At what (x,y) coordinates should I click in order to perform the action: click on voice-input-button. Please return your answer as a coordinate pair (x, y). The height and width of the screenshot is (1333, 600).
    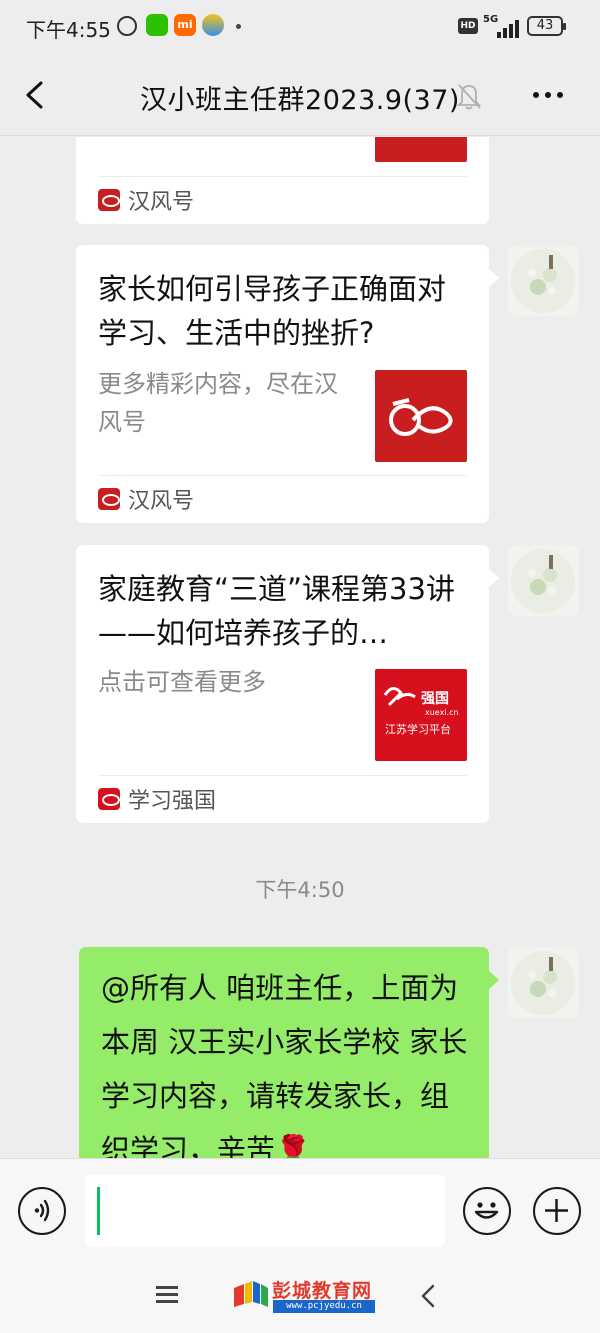
    Looking at the image, I should click on (42, 1211).